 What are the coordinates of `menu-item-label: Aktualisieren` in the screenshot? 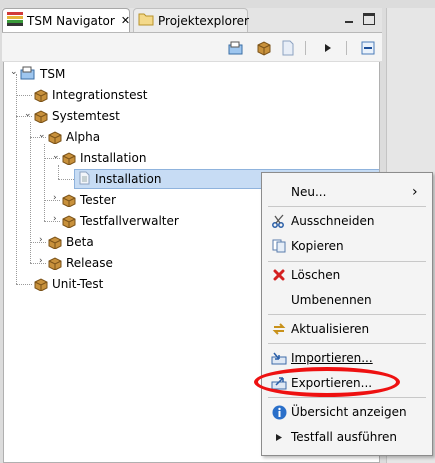 It's located at (330, 329).